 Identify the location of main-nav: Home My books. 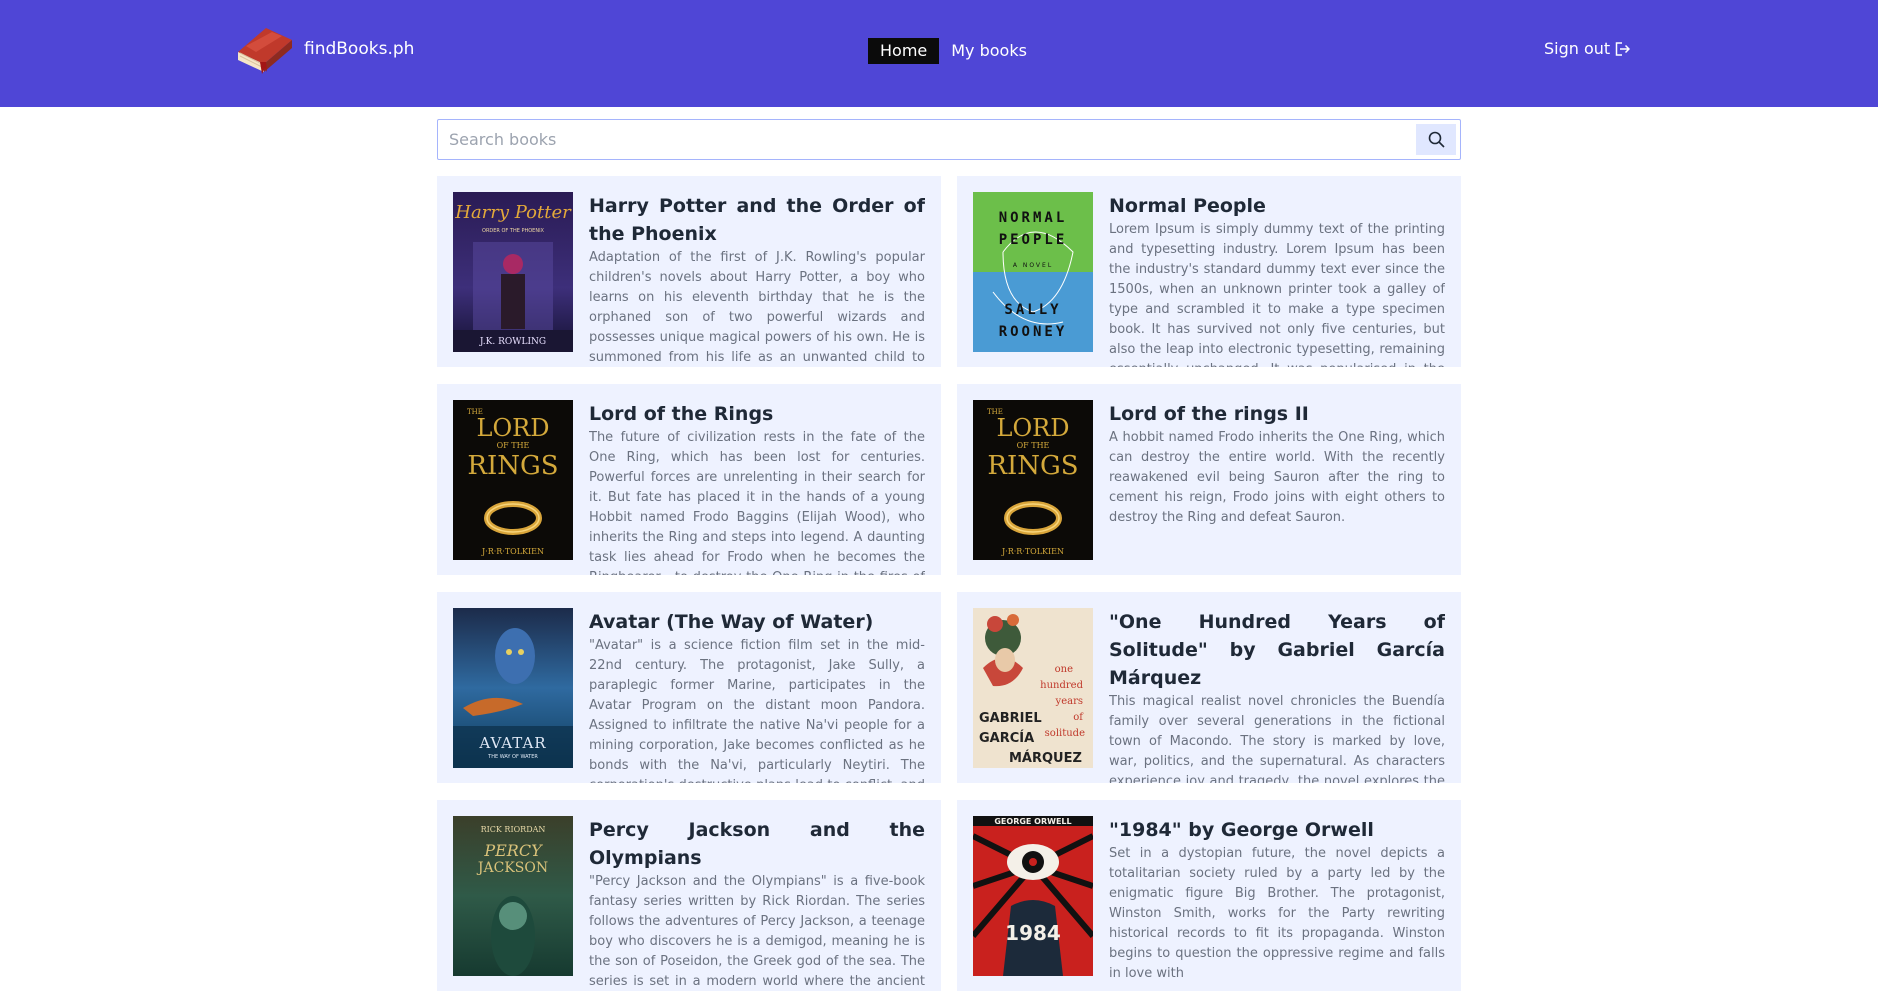
(953, 51).